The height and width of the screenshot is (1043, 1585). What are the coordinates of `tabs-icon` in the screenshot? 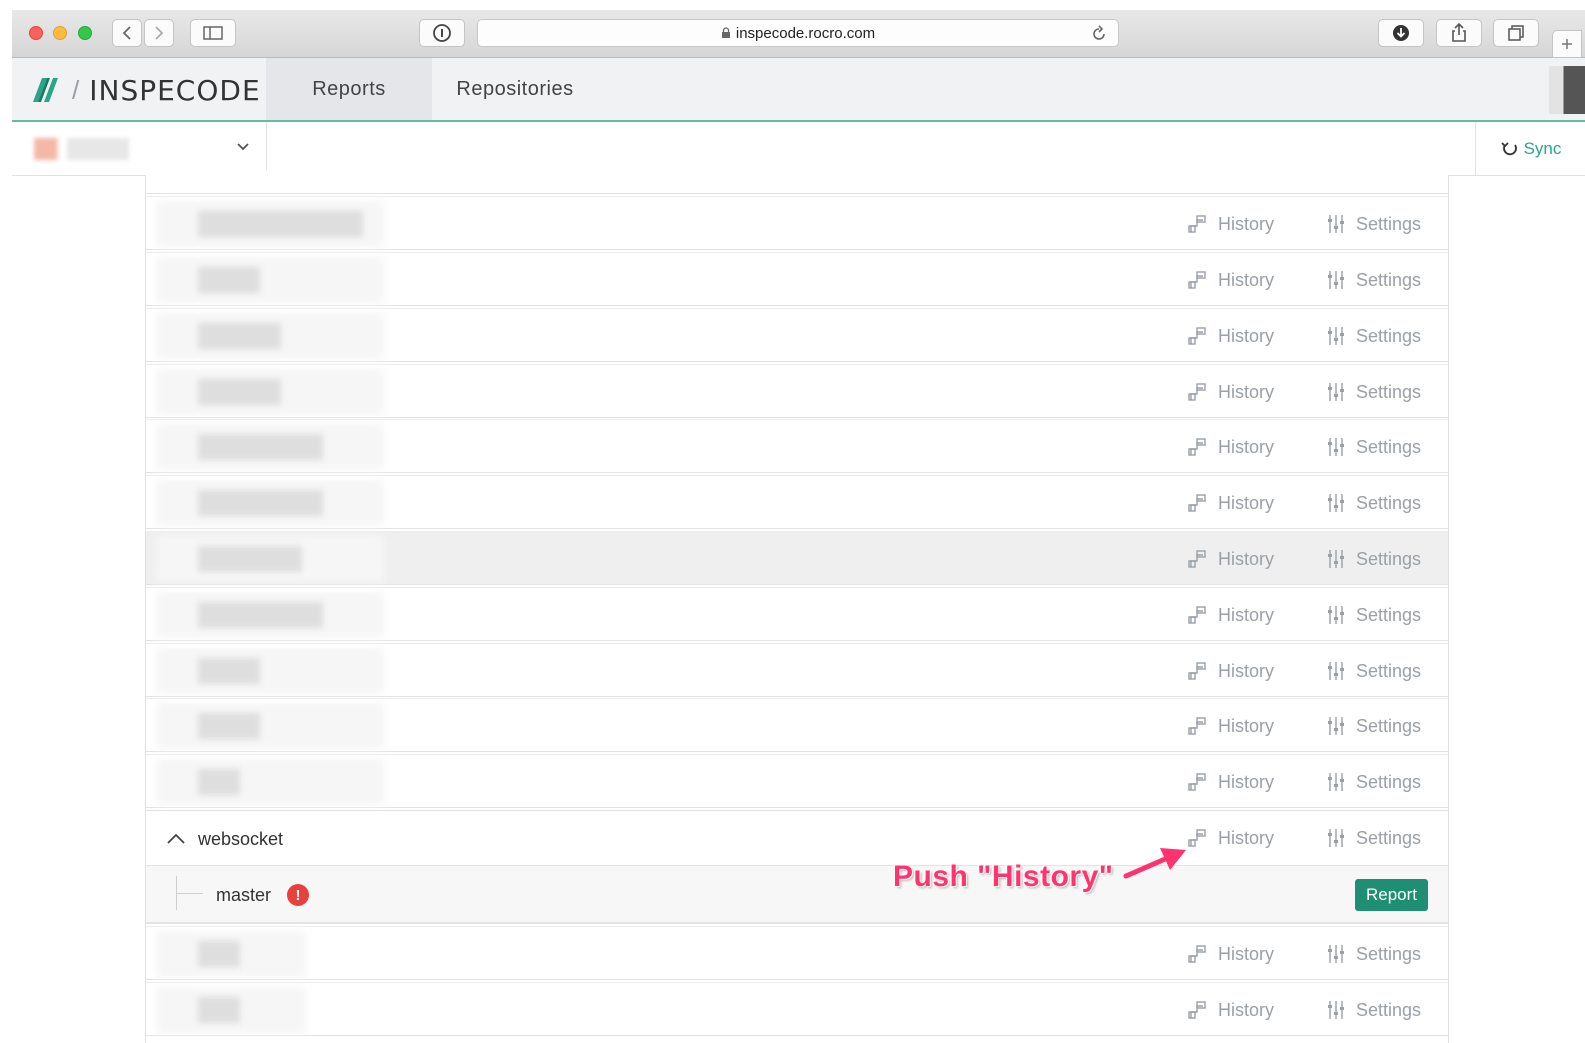 It's located at (1516, 33).